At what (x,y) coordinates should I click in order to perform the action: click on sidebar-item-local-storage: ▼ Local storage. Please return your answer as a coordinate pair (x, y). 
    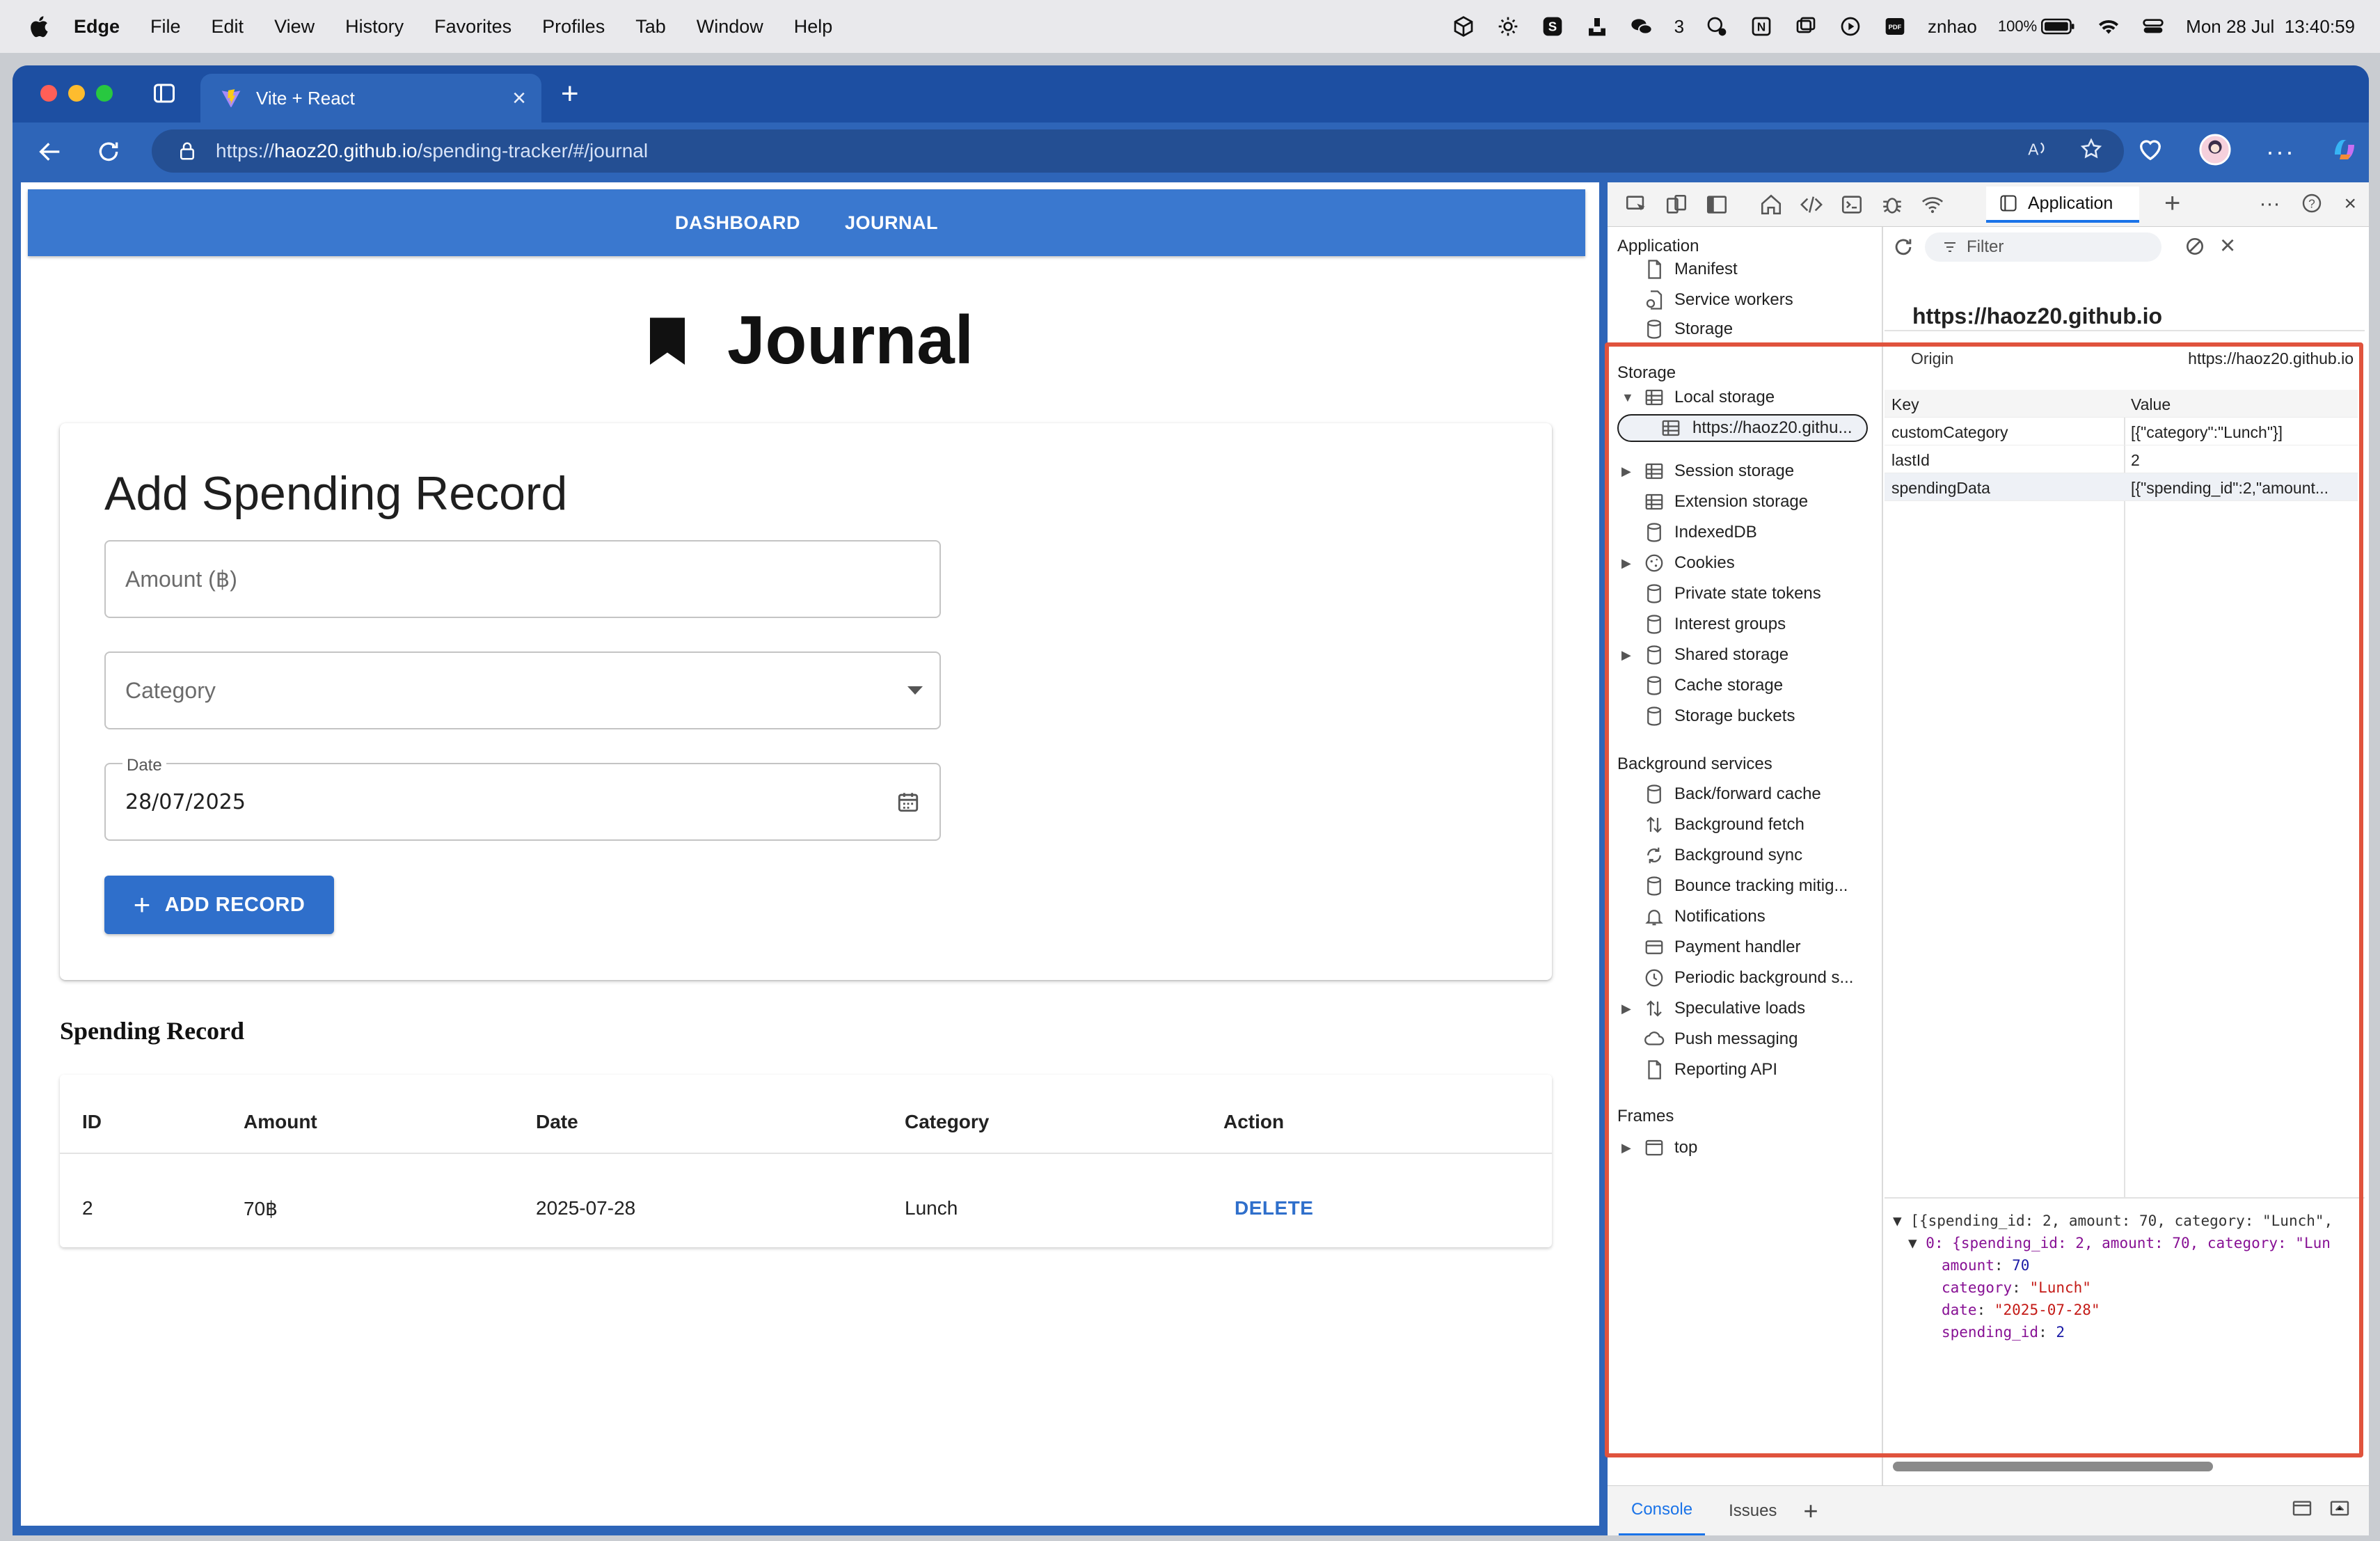
    Looking at the image, I should click on (1745, 397).